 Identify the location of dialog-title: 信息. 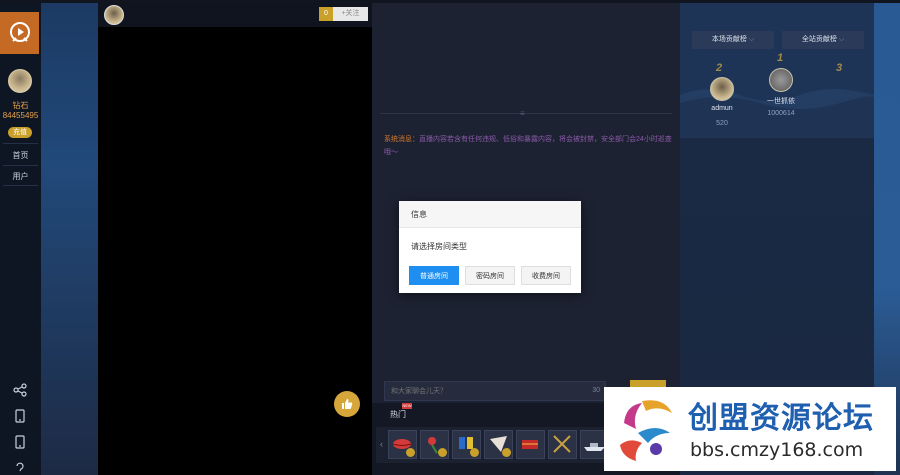
(490, 214).